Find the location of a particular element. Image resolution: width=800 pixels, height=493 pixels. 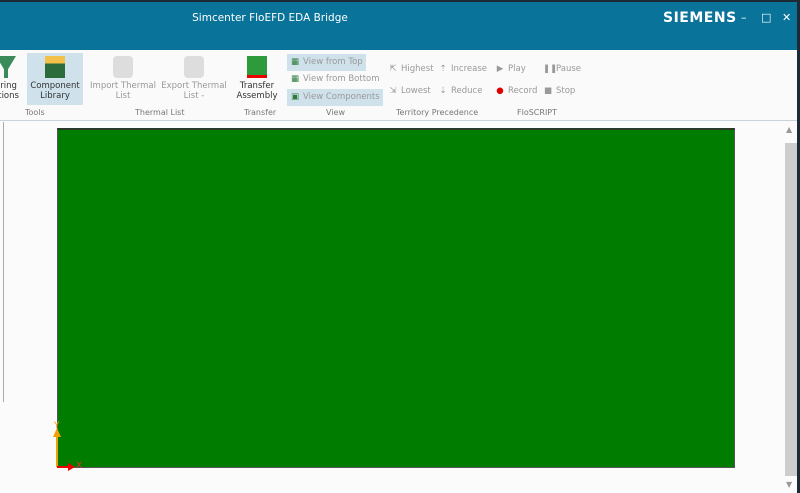

scrollbar-thumb is located at coordinates (791, 309).